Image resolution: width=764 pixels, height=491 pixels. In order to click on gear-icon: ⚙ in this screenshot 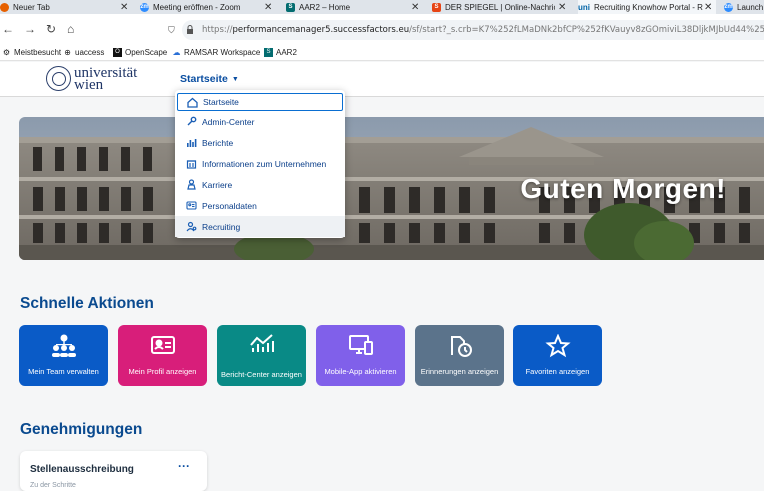, I will do `click(6, 52)`.